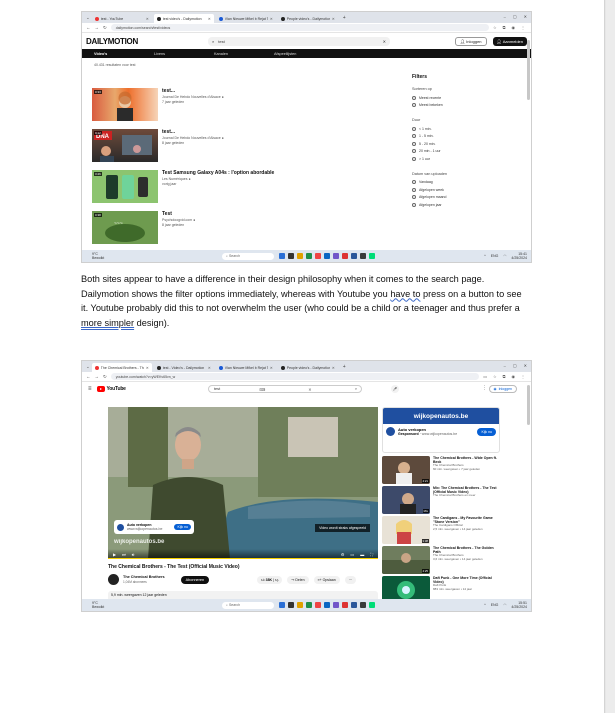 The height and width of the screenshot is (713, 615). Describe the element at coordinates (405, 294) in the screenshot. I see `grammar-flag: have to` at that location.